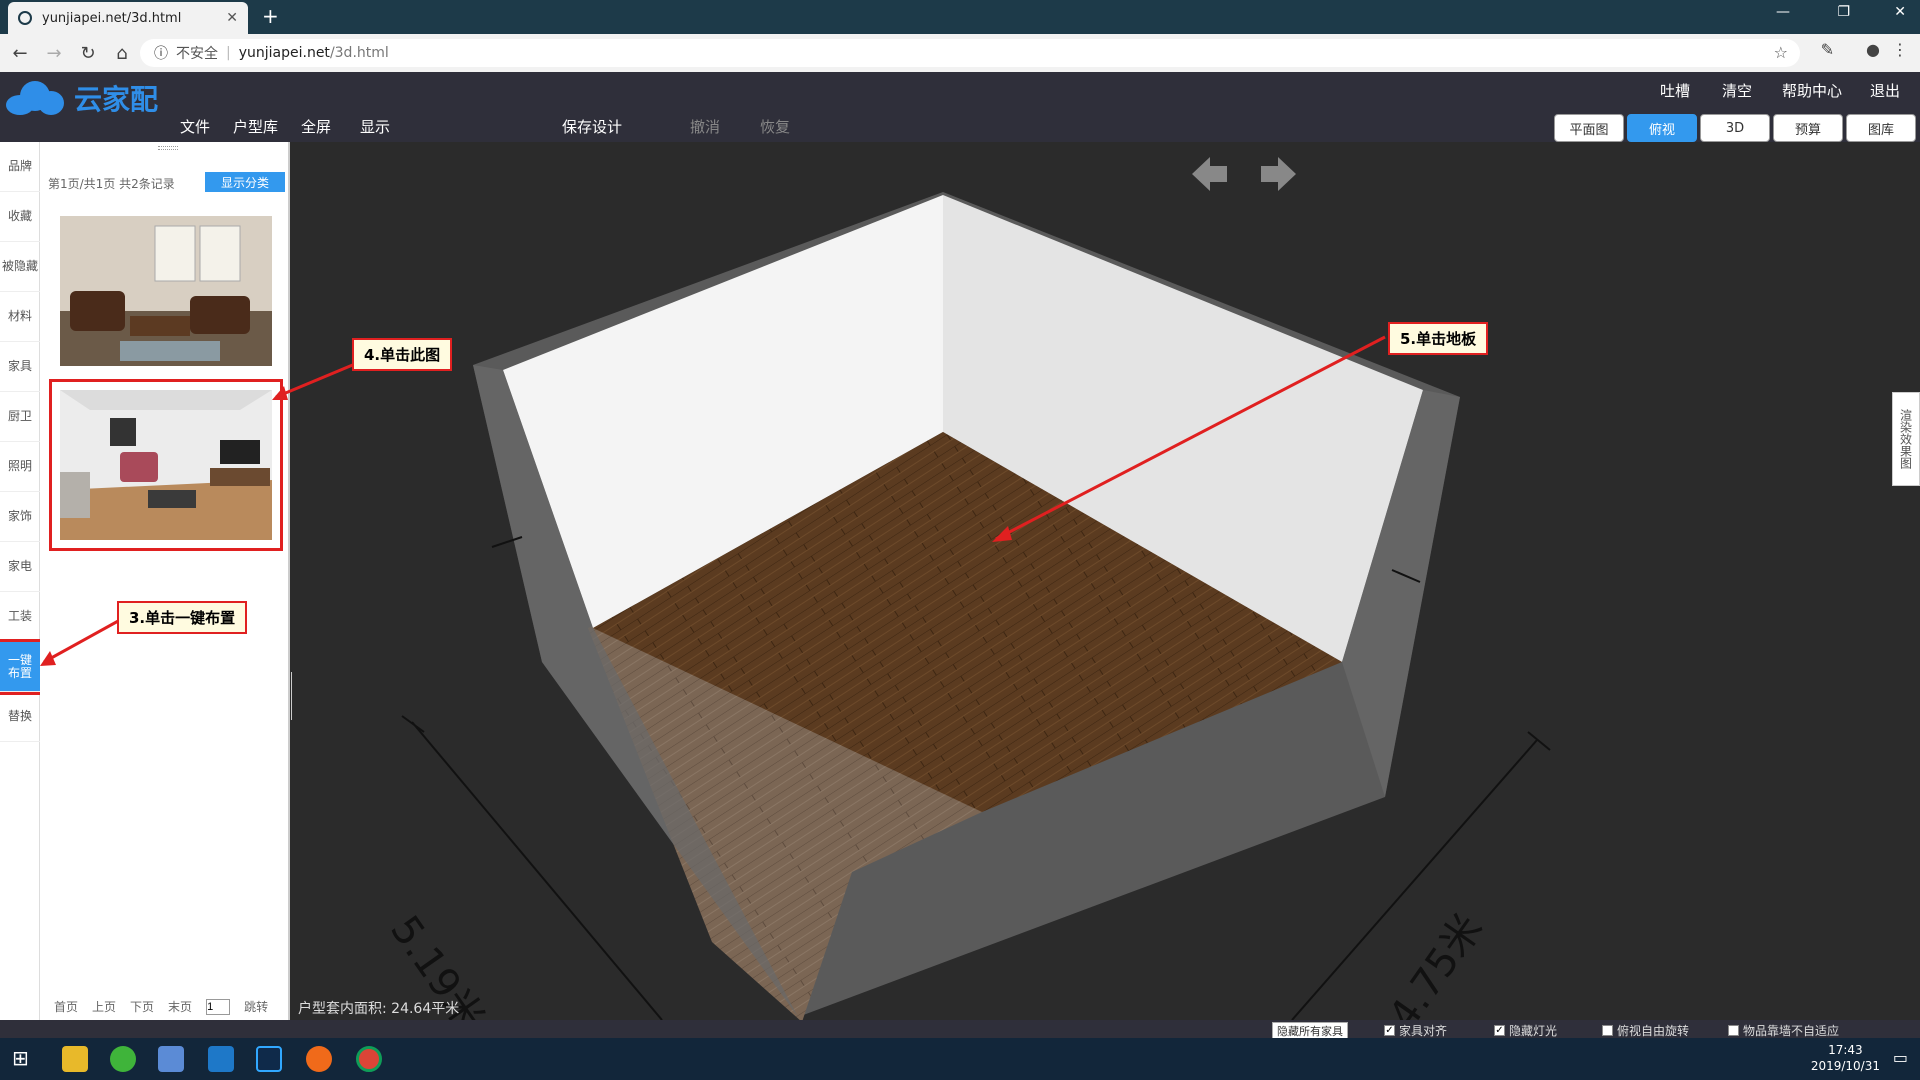 The width and height of the screenshot is (1920, 1080). What do you see at coordinates (75, 1059) in the screenshot?
I see `file-explorer-icon` at bounding box center [75, 1059].